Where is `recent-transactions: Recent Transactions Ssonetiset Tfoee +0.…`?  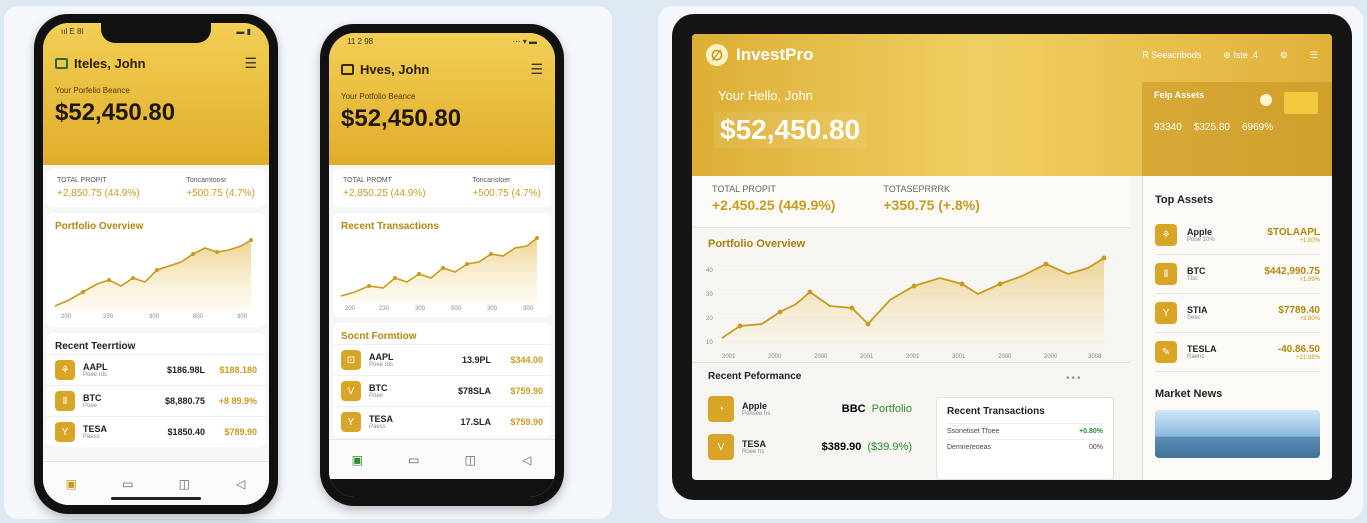 recent-transactions: Recent Transactions Ssonetiset Tfoee +0.… is located at coordinates (1025, 438).